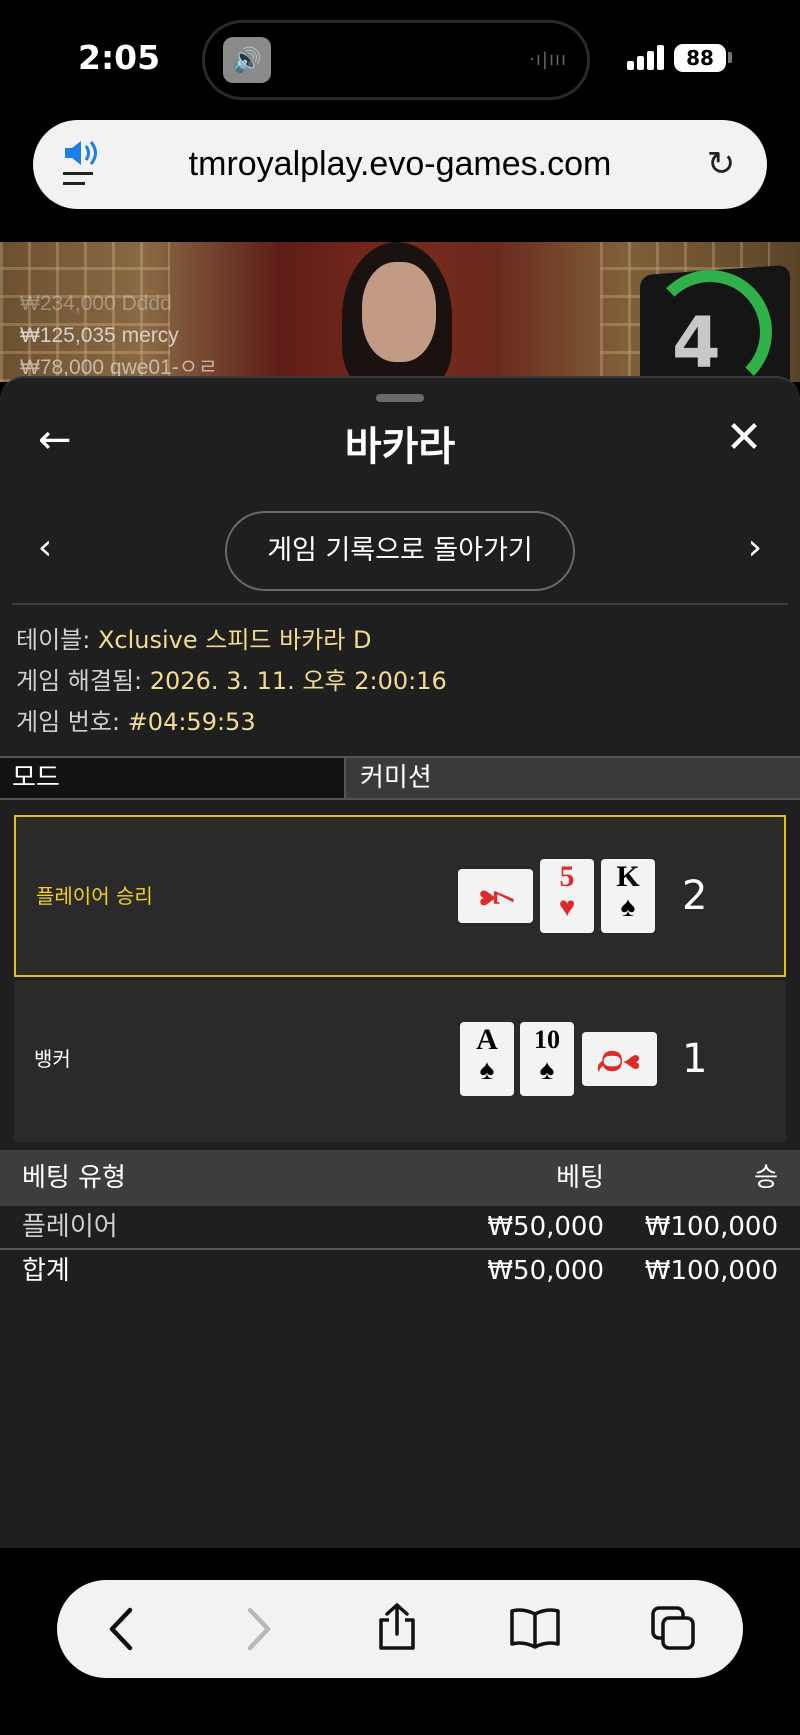 This screenshot has width=800, height=1735. I want to click on dealer-face, so click(399, 312).